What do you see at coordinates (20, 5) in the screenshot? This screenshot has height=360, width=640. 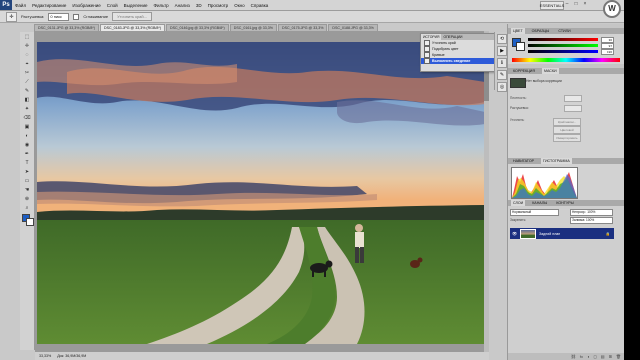 I see `menu-file: Файл` at bounding box center [20, 5].